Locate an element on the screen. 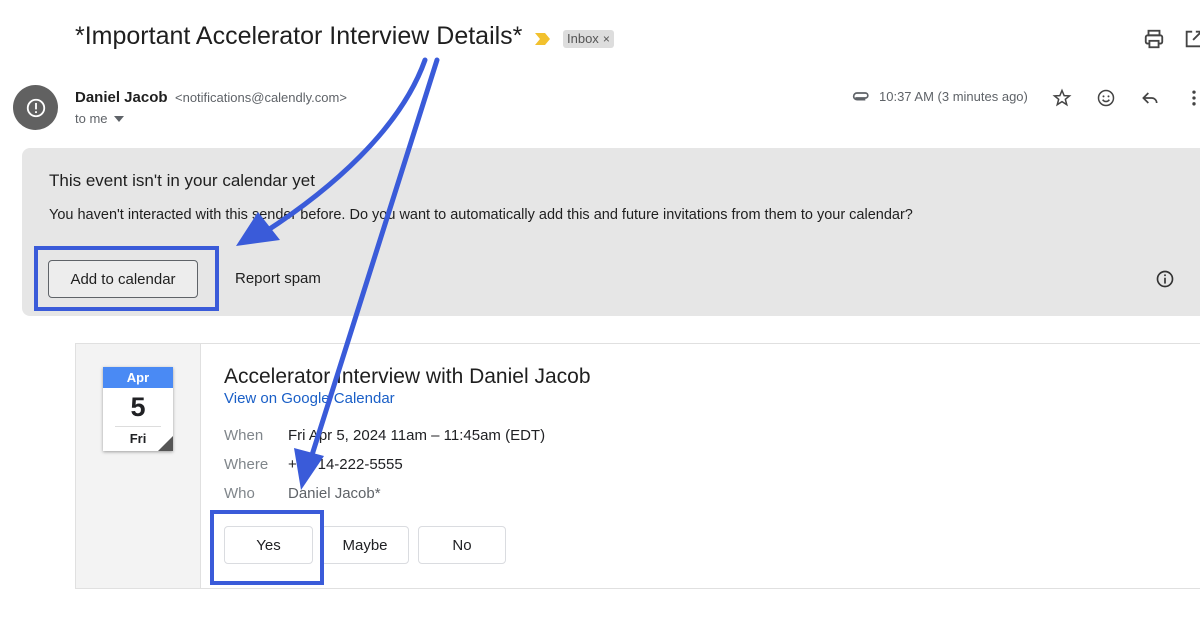  where-value: +1 914-222-5555 is located at coordinates (345, 464).